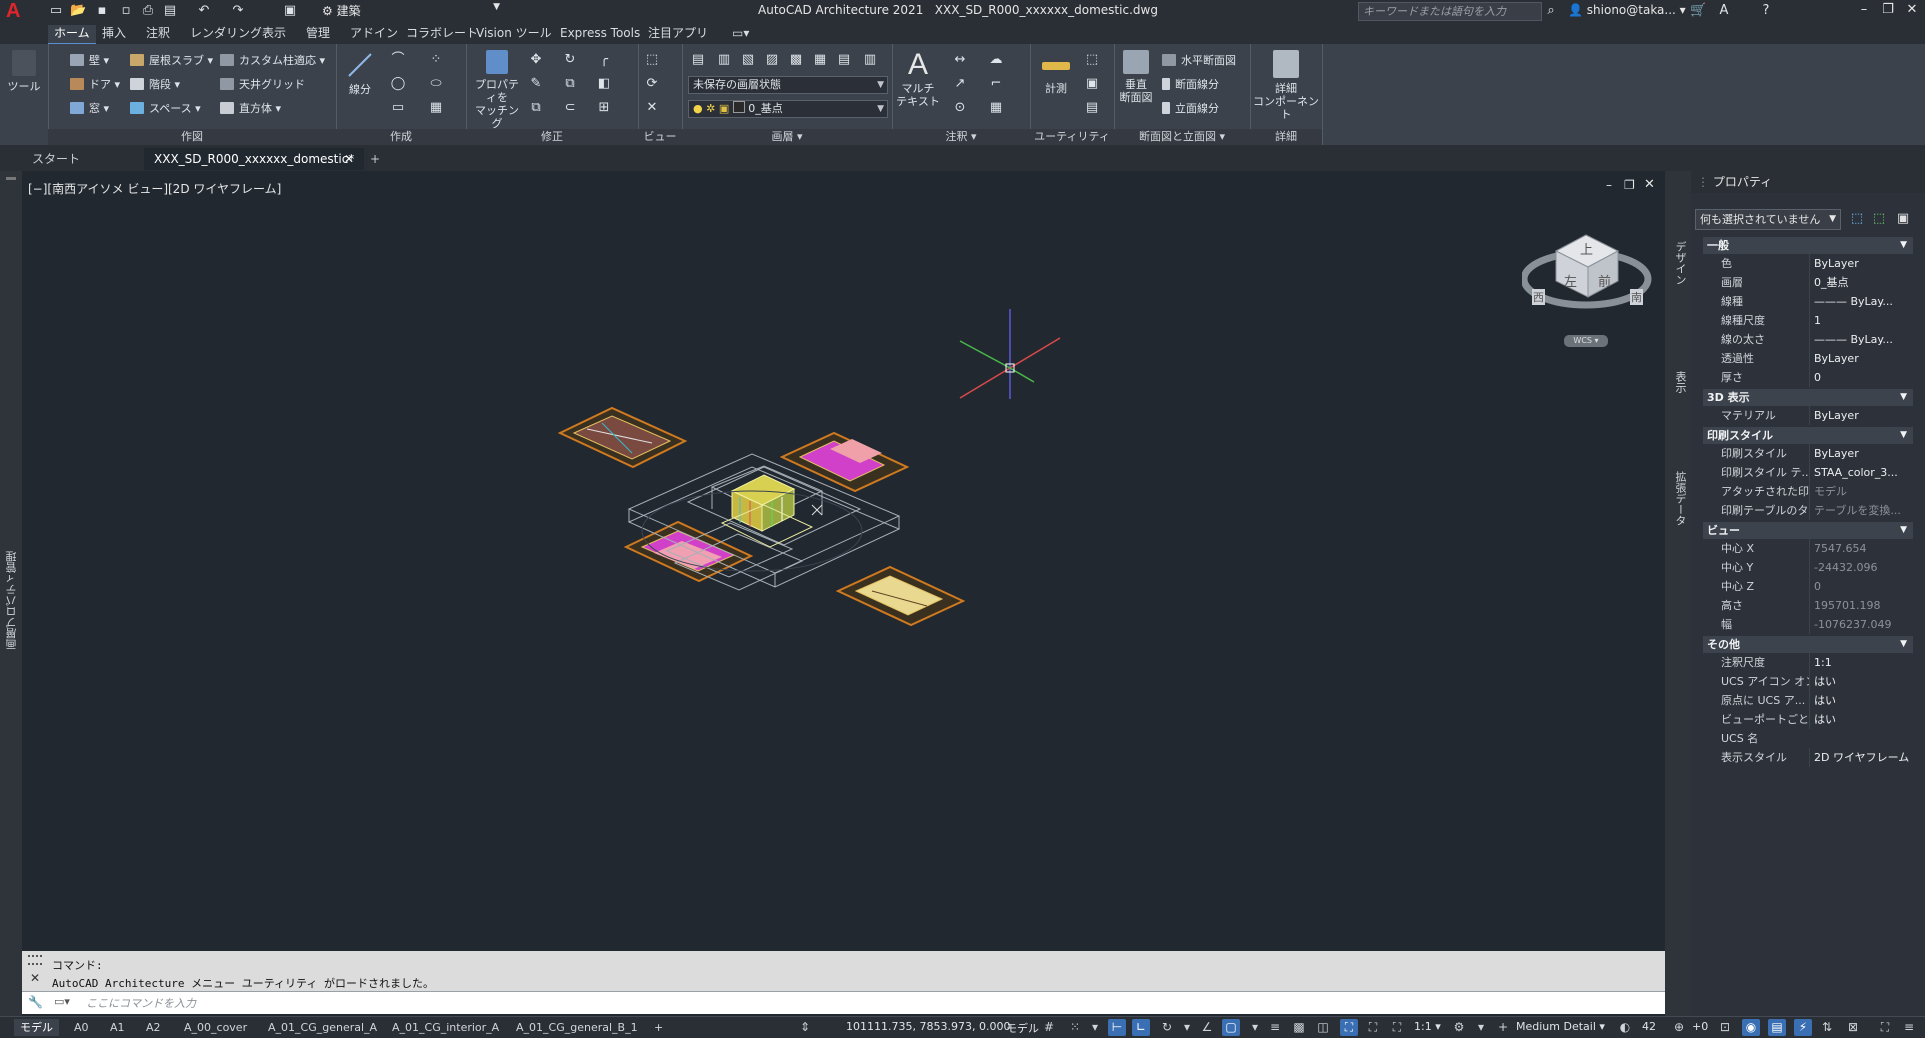 The image size is (1925, 1038). Describe the element at coordinates (290, 11) in the screenshot. I see `share-icon: ▣` at that location.